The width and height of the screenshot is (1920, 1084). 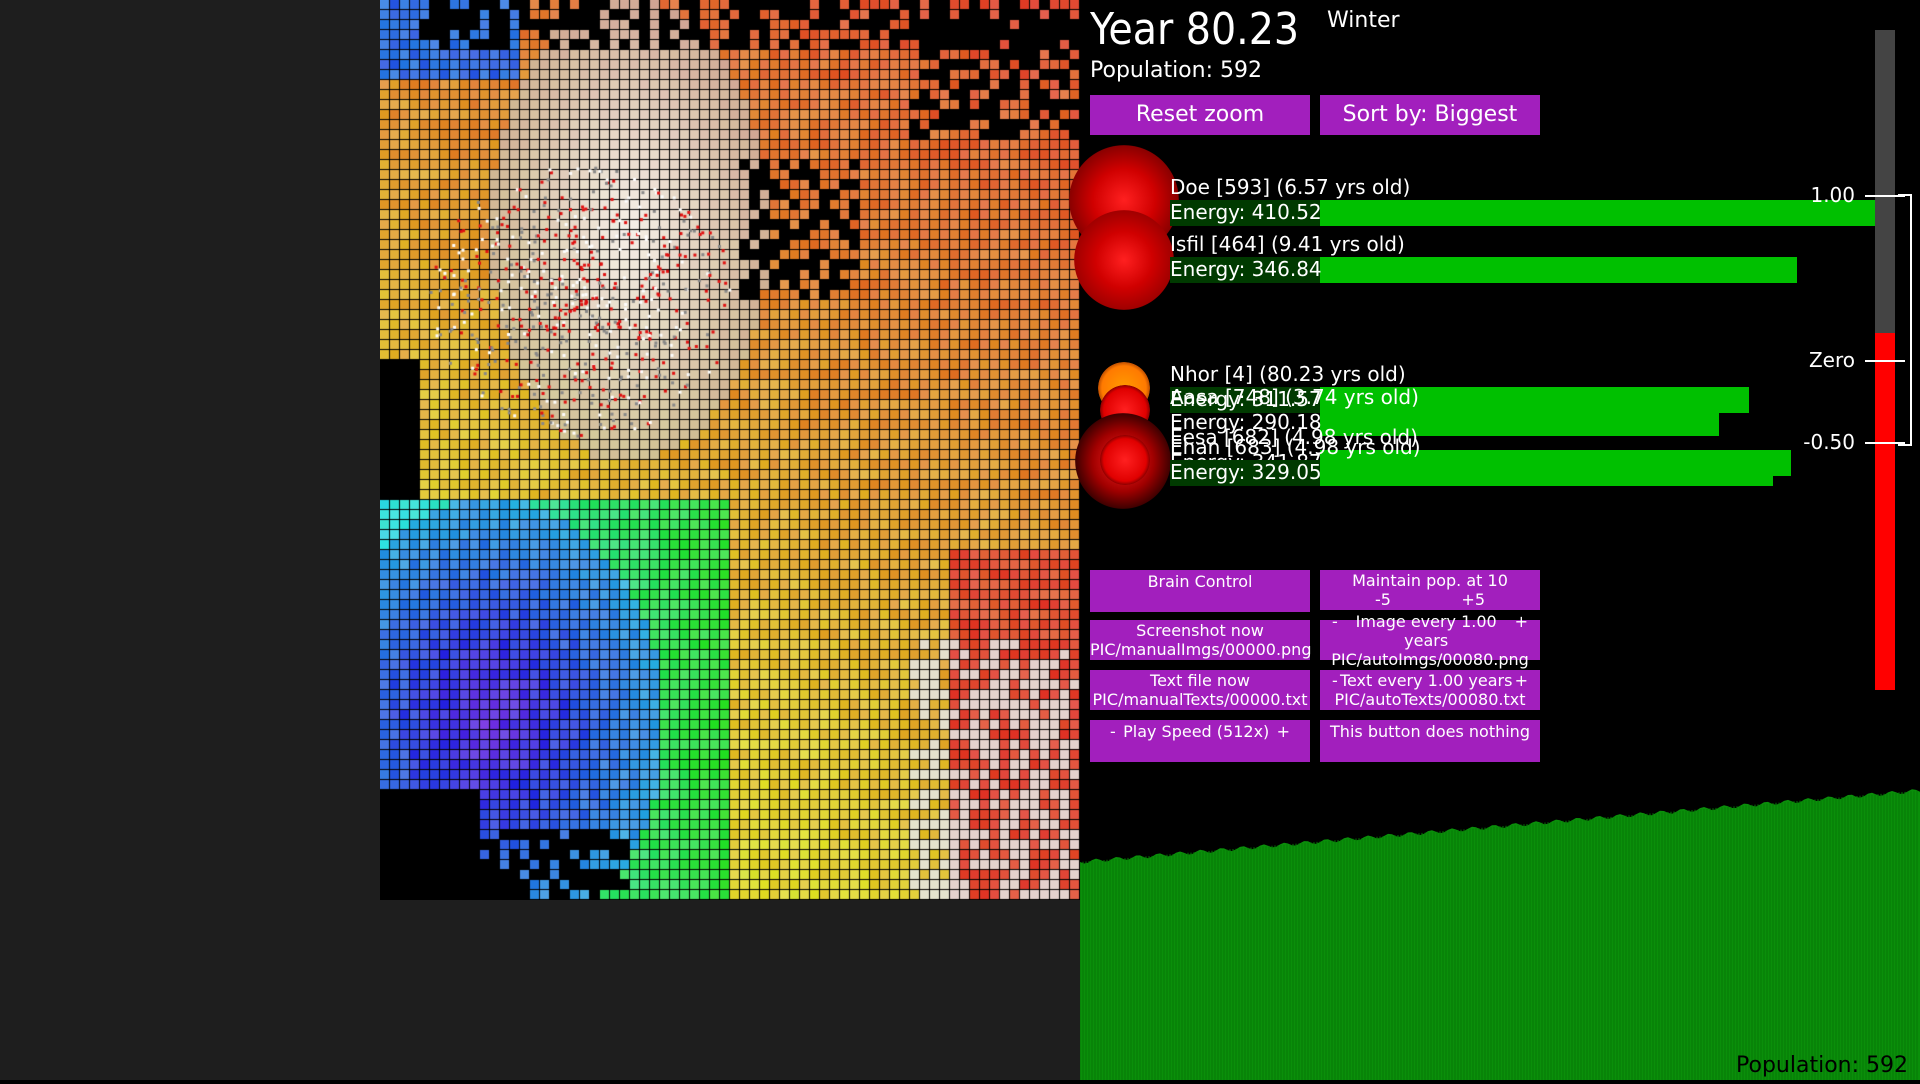 I want to click on creature-name: Nhor [4] (80.23 yrs old), so click(x=1288, y=374).